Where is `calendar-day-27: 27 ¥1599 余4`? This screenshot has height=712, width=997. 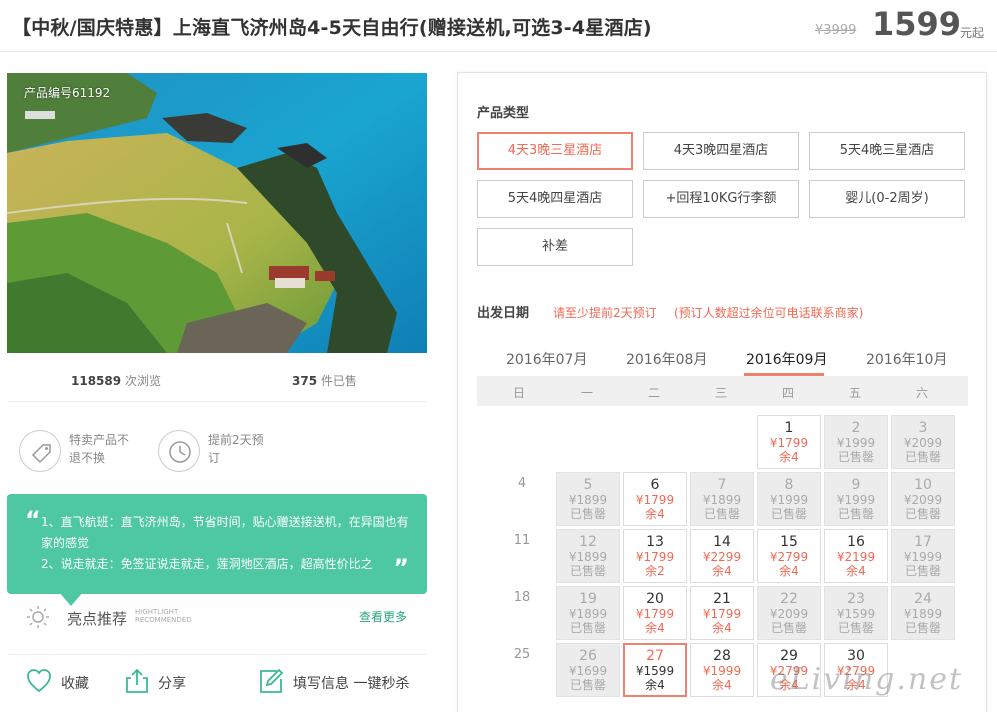 calendar-day-27: 27 ¥1599 余4 is located at coordinates (655, 670).